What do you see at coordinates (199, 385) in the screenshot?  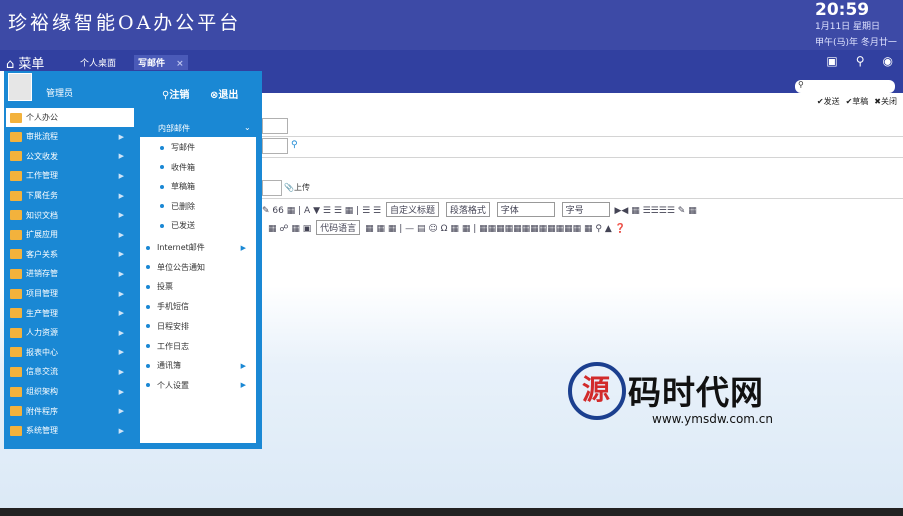 I see `submenu-item: 个人设置 ▶` at bounding box center [199, 385].